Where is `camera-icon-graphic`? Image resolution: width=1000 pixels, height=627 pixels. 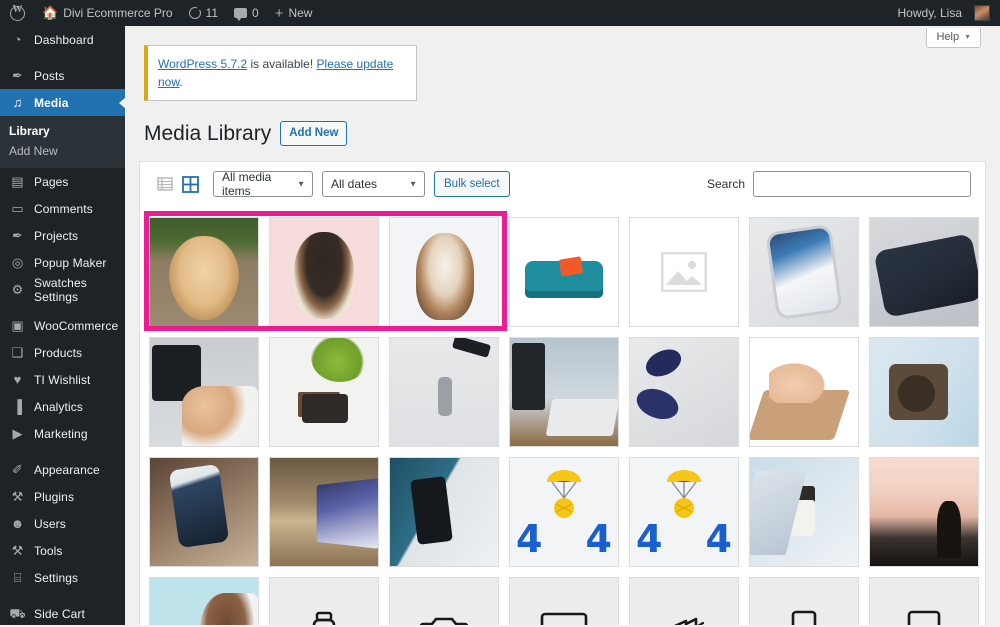 camera-icon-graphic is located at coordinates (444, 601).